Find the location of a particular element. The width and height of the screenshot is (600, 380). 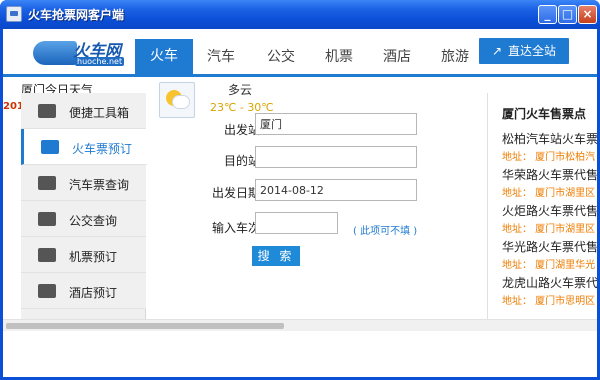

sale-point-address: 地址： 厦门市松柏汽 is located at coordinates (549, 157).